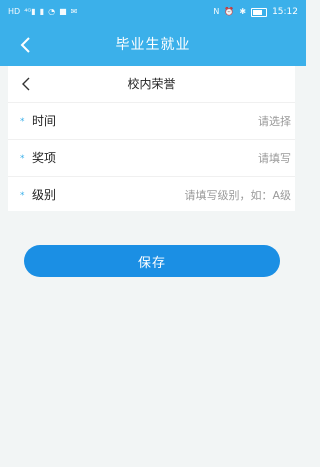 The height and width of the screenshot is (467, 320). I want to click on battery-icon, so click(259, 12).